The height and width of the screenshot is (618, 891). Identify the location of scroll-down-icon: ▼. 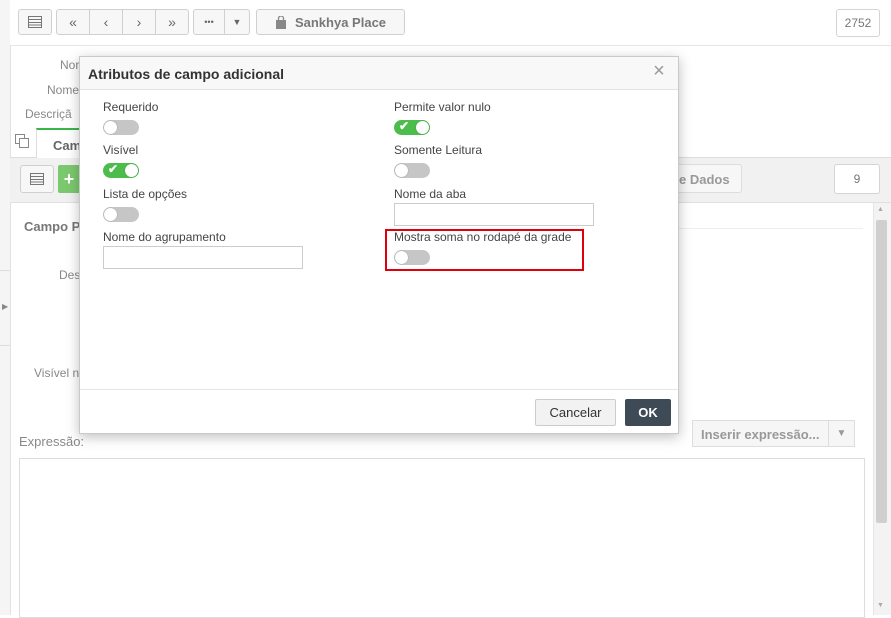
(880, 605).